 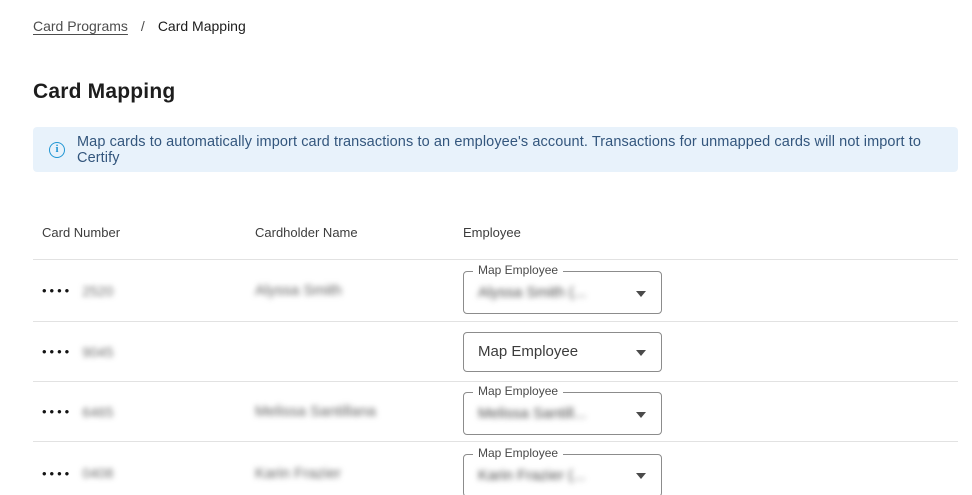 What do you see at coordinates (148, 352) in the screenshot?
I see `card-number-cell: •••• 9045` at bounding box center [148, 352].